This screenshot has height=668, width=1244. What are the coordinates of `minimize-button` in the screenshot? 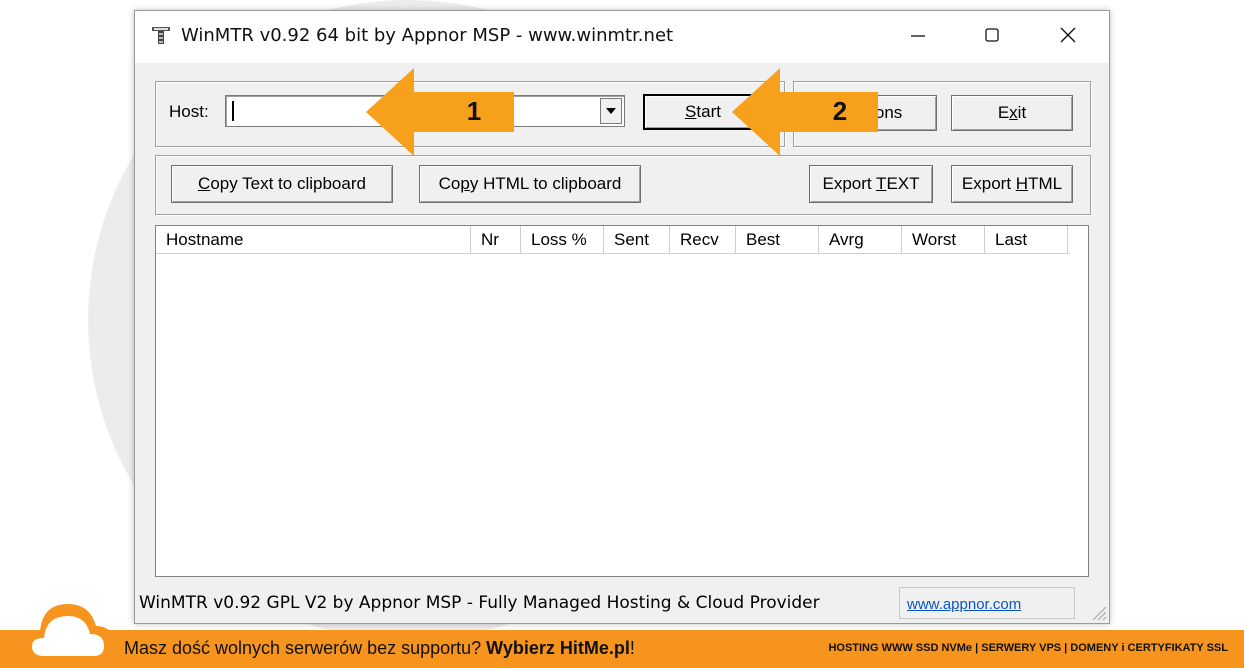 It's located at (918, 35).